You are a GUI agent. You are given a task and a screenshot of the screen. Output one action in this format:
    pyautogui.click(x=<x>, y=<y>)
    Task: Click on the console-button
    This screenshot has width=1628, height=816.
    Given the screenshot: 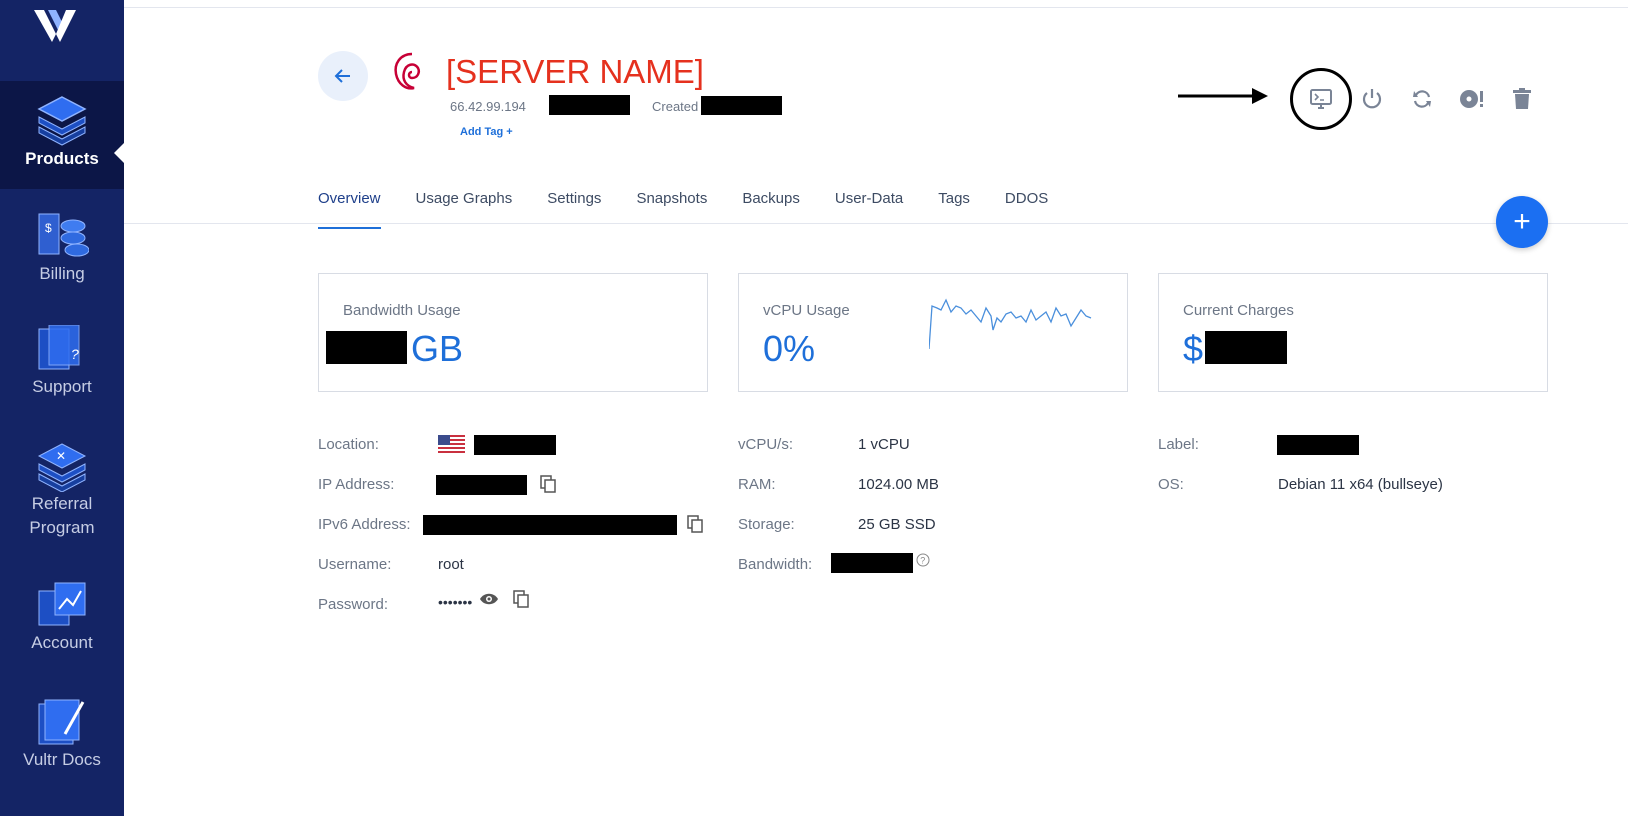 What is the action you would take?
    pyautogui.click(x=1321, y=99)
    